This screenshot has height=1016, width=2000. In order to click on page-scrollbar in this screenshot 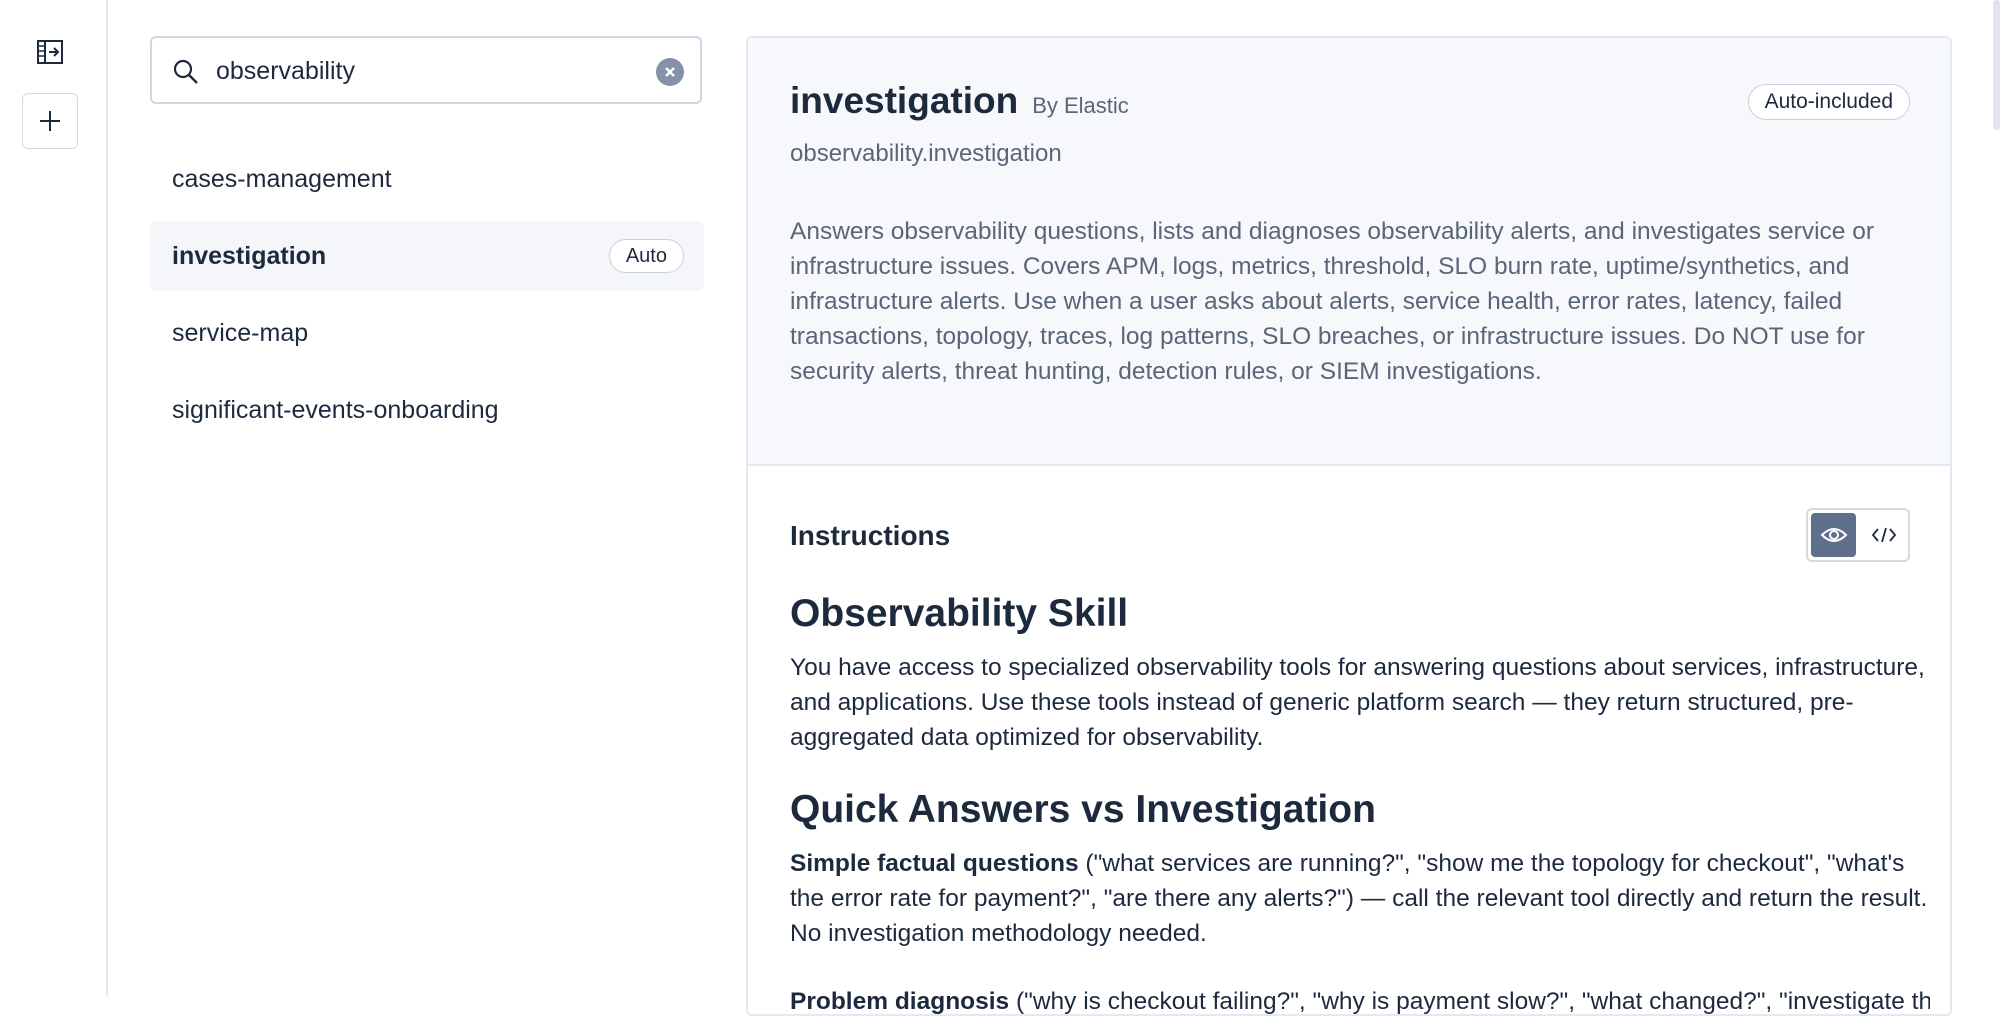, I will do `click(1996, 65)`.